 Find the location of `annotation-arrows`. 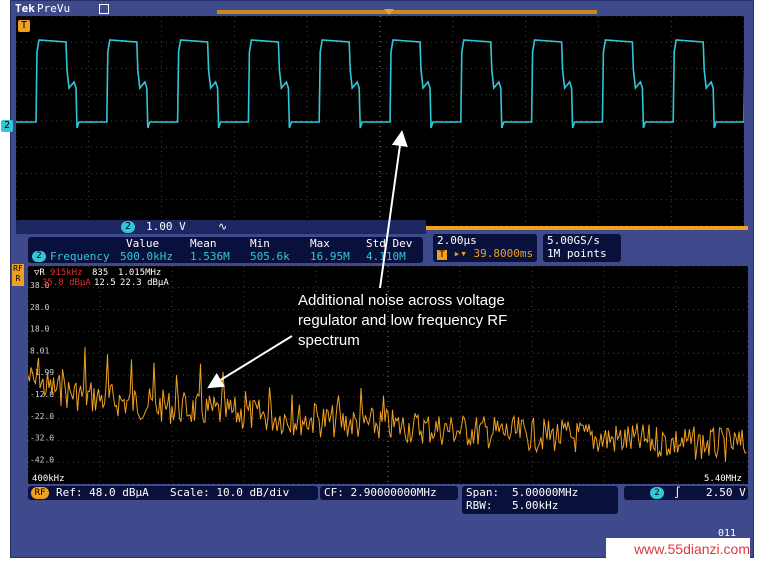

annotation-arrows is located at coordinates (307, 259).